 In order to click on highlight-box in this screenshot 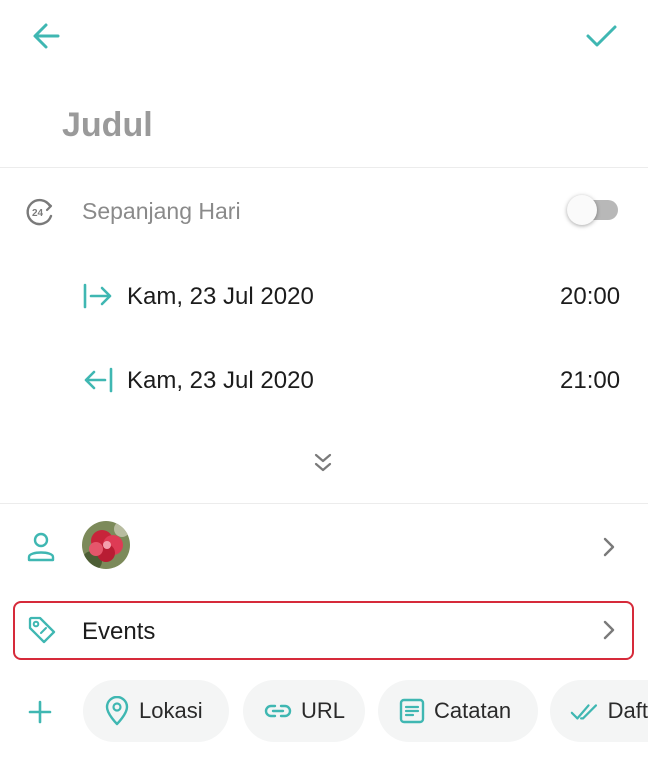, I will do `click(323, 630)`.